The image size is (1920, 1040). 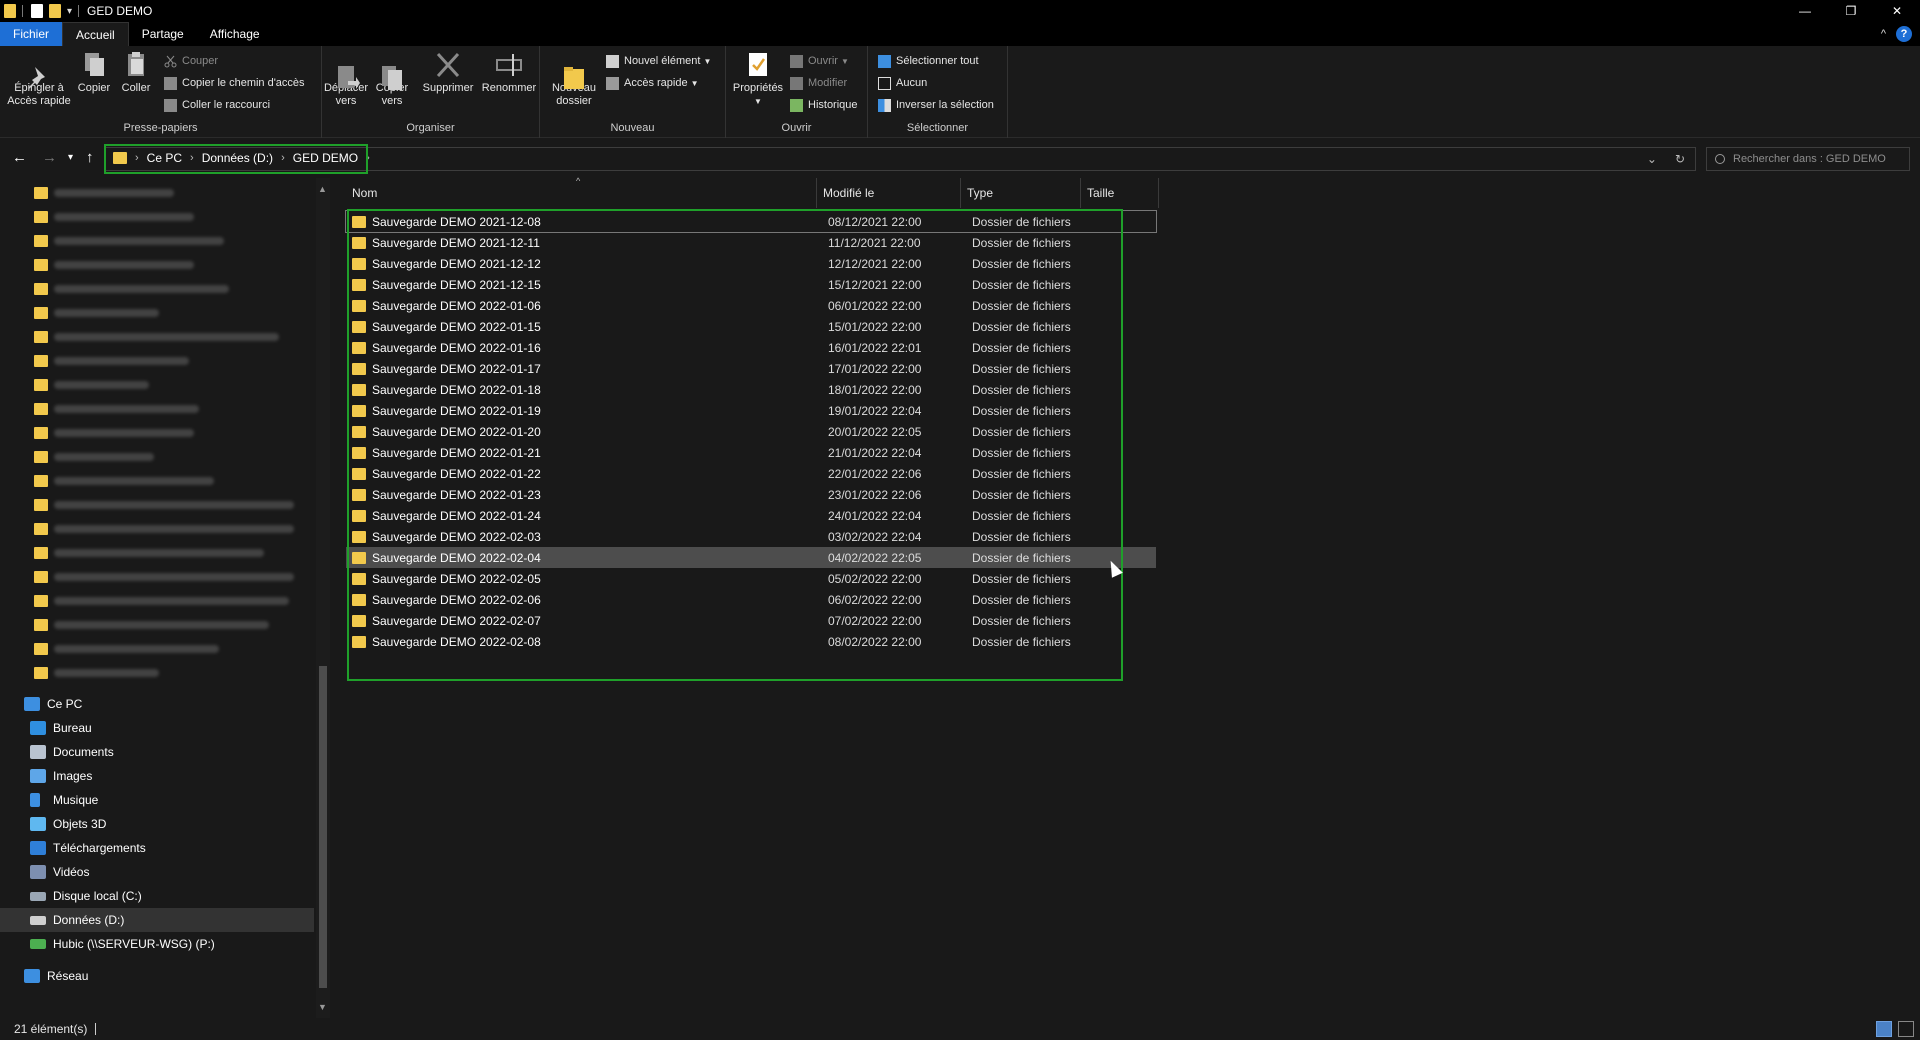 I want to click on details-view-icon, so click(x=1884, y=1029).